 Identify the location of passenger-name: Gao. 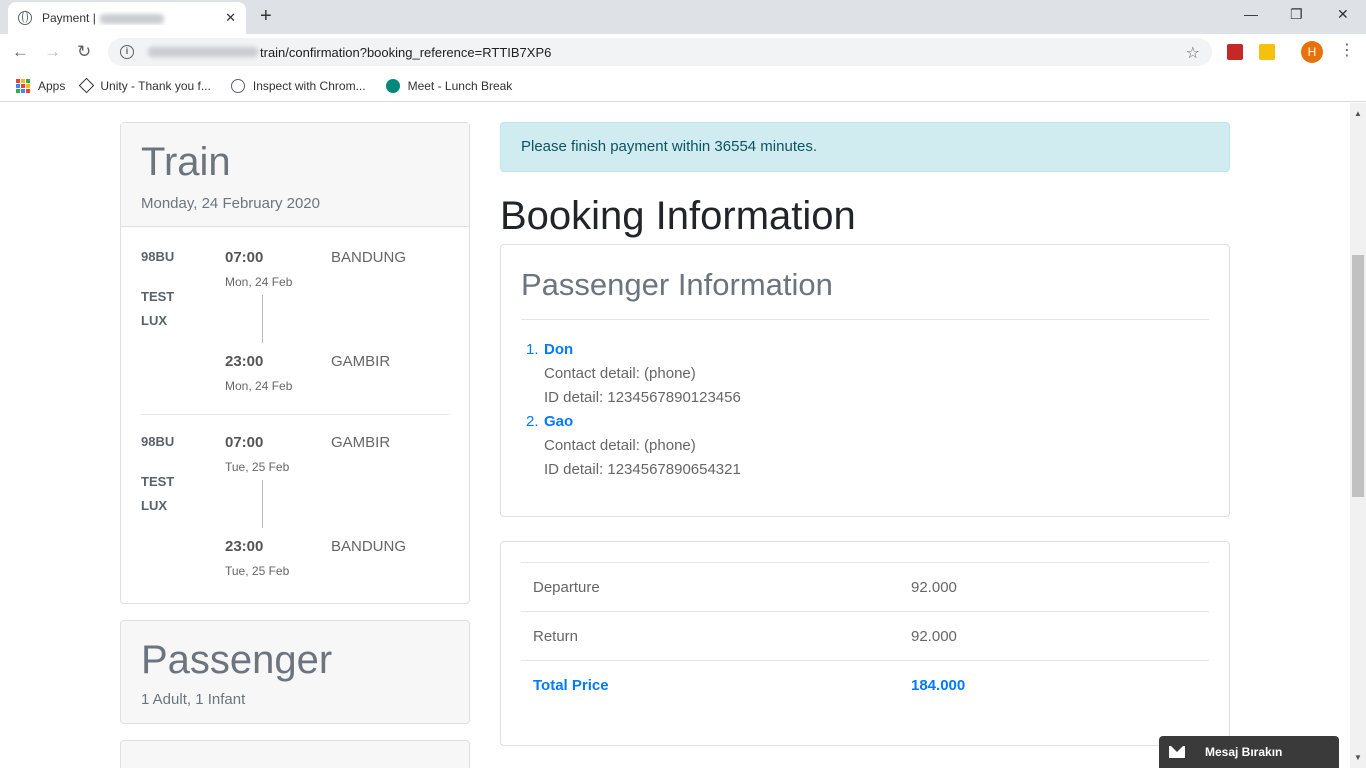
(558, 421).